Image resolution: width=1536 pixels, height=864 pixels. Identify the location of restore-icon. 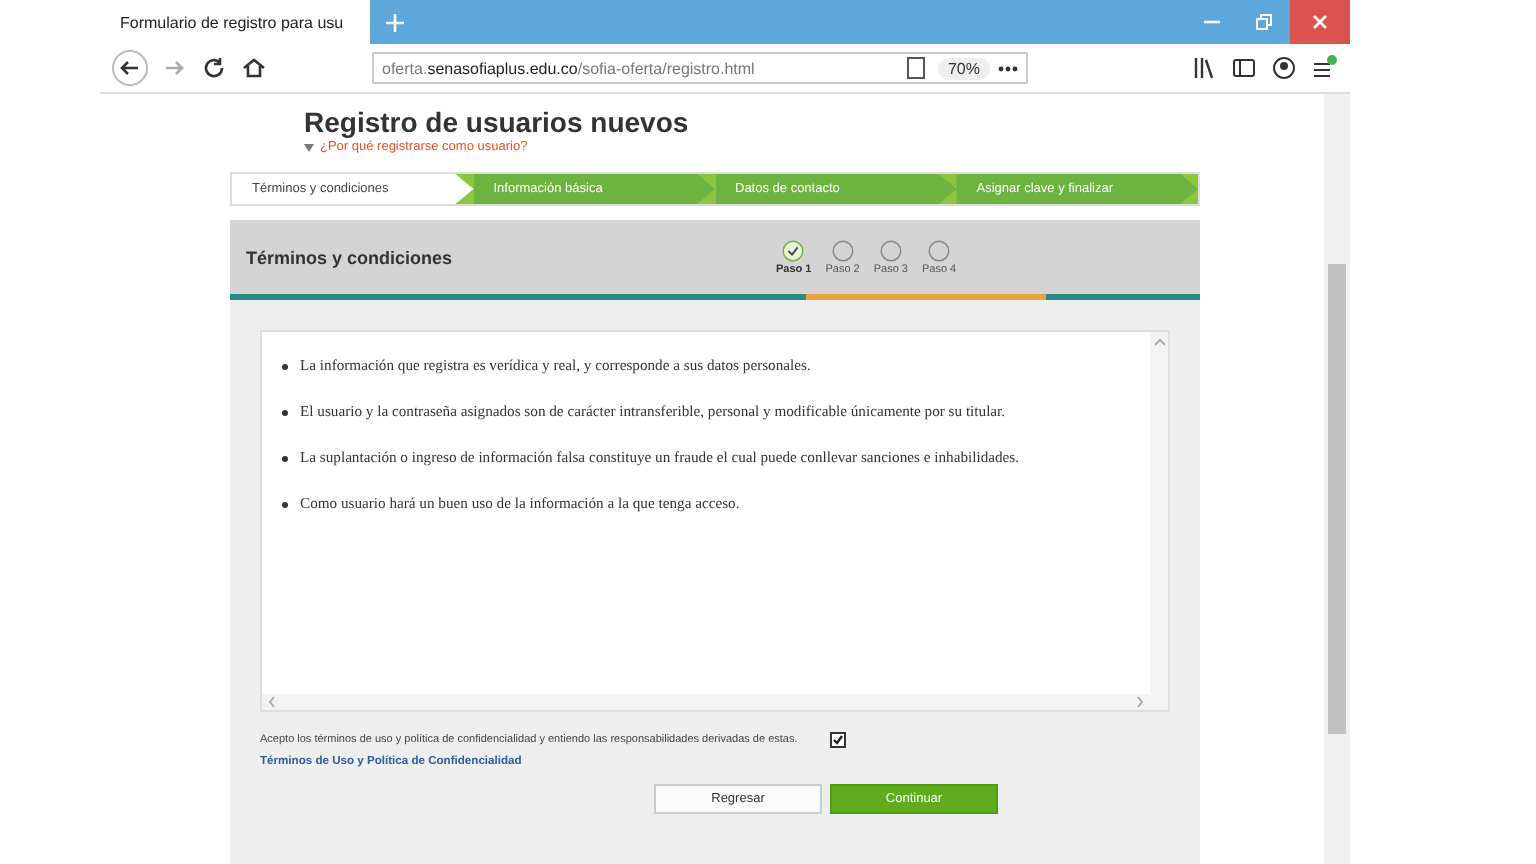
(1264, 22).